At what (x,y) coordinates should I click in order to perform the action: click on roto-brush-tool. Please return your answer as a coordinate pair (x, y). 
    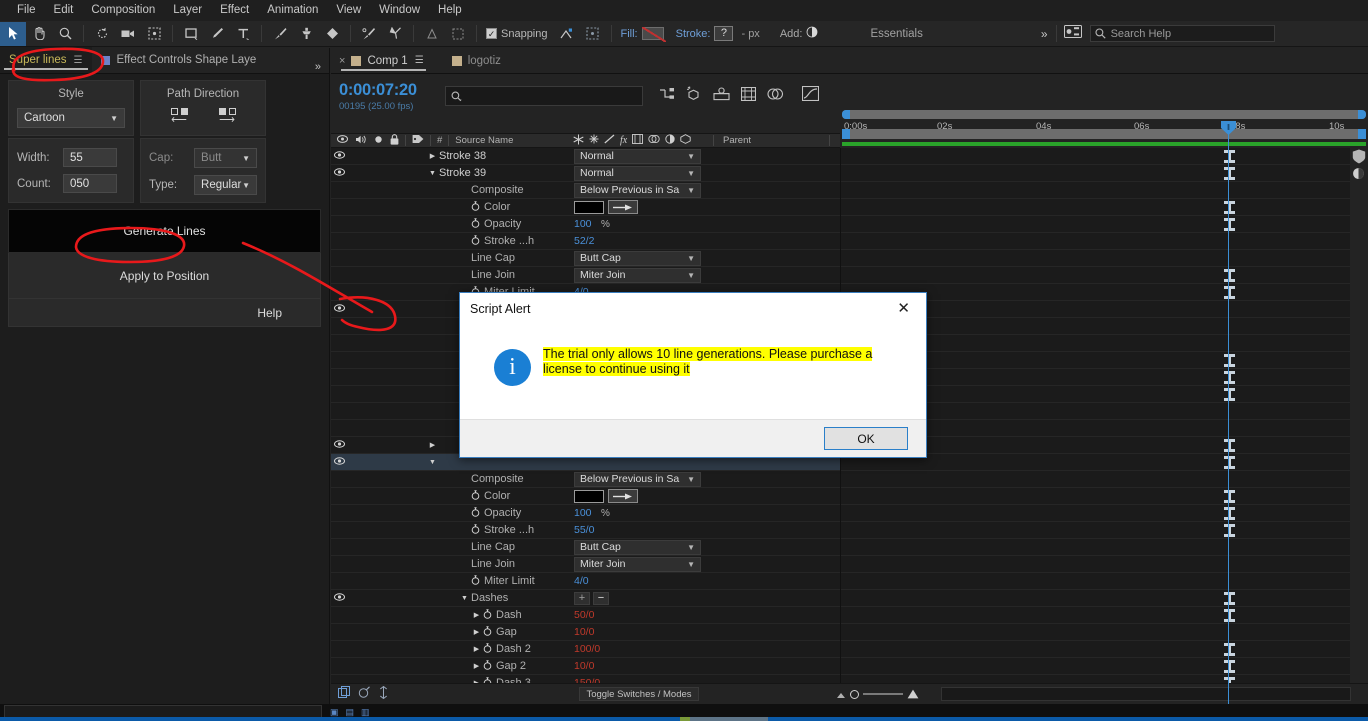
    Looking at the image, I should click on (369, 34).